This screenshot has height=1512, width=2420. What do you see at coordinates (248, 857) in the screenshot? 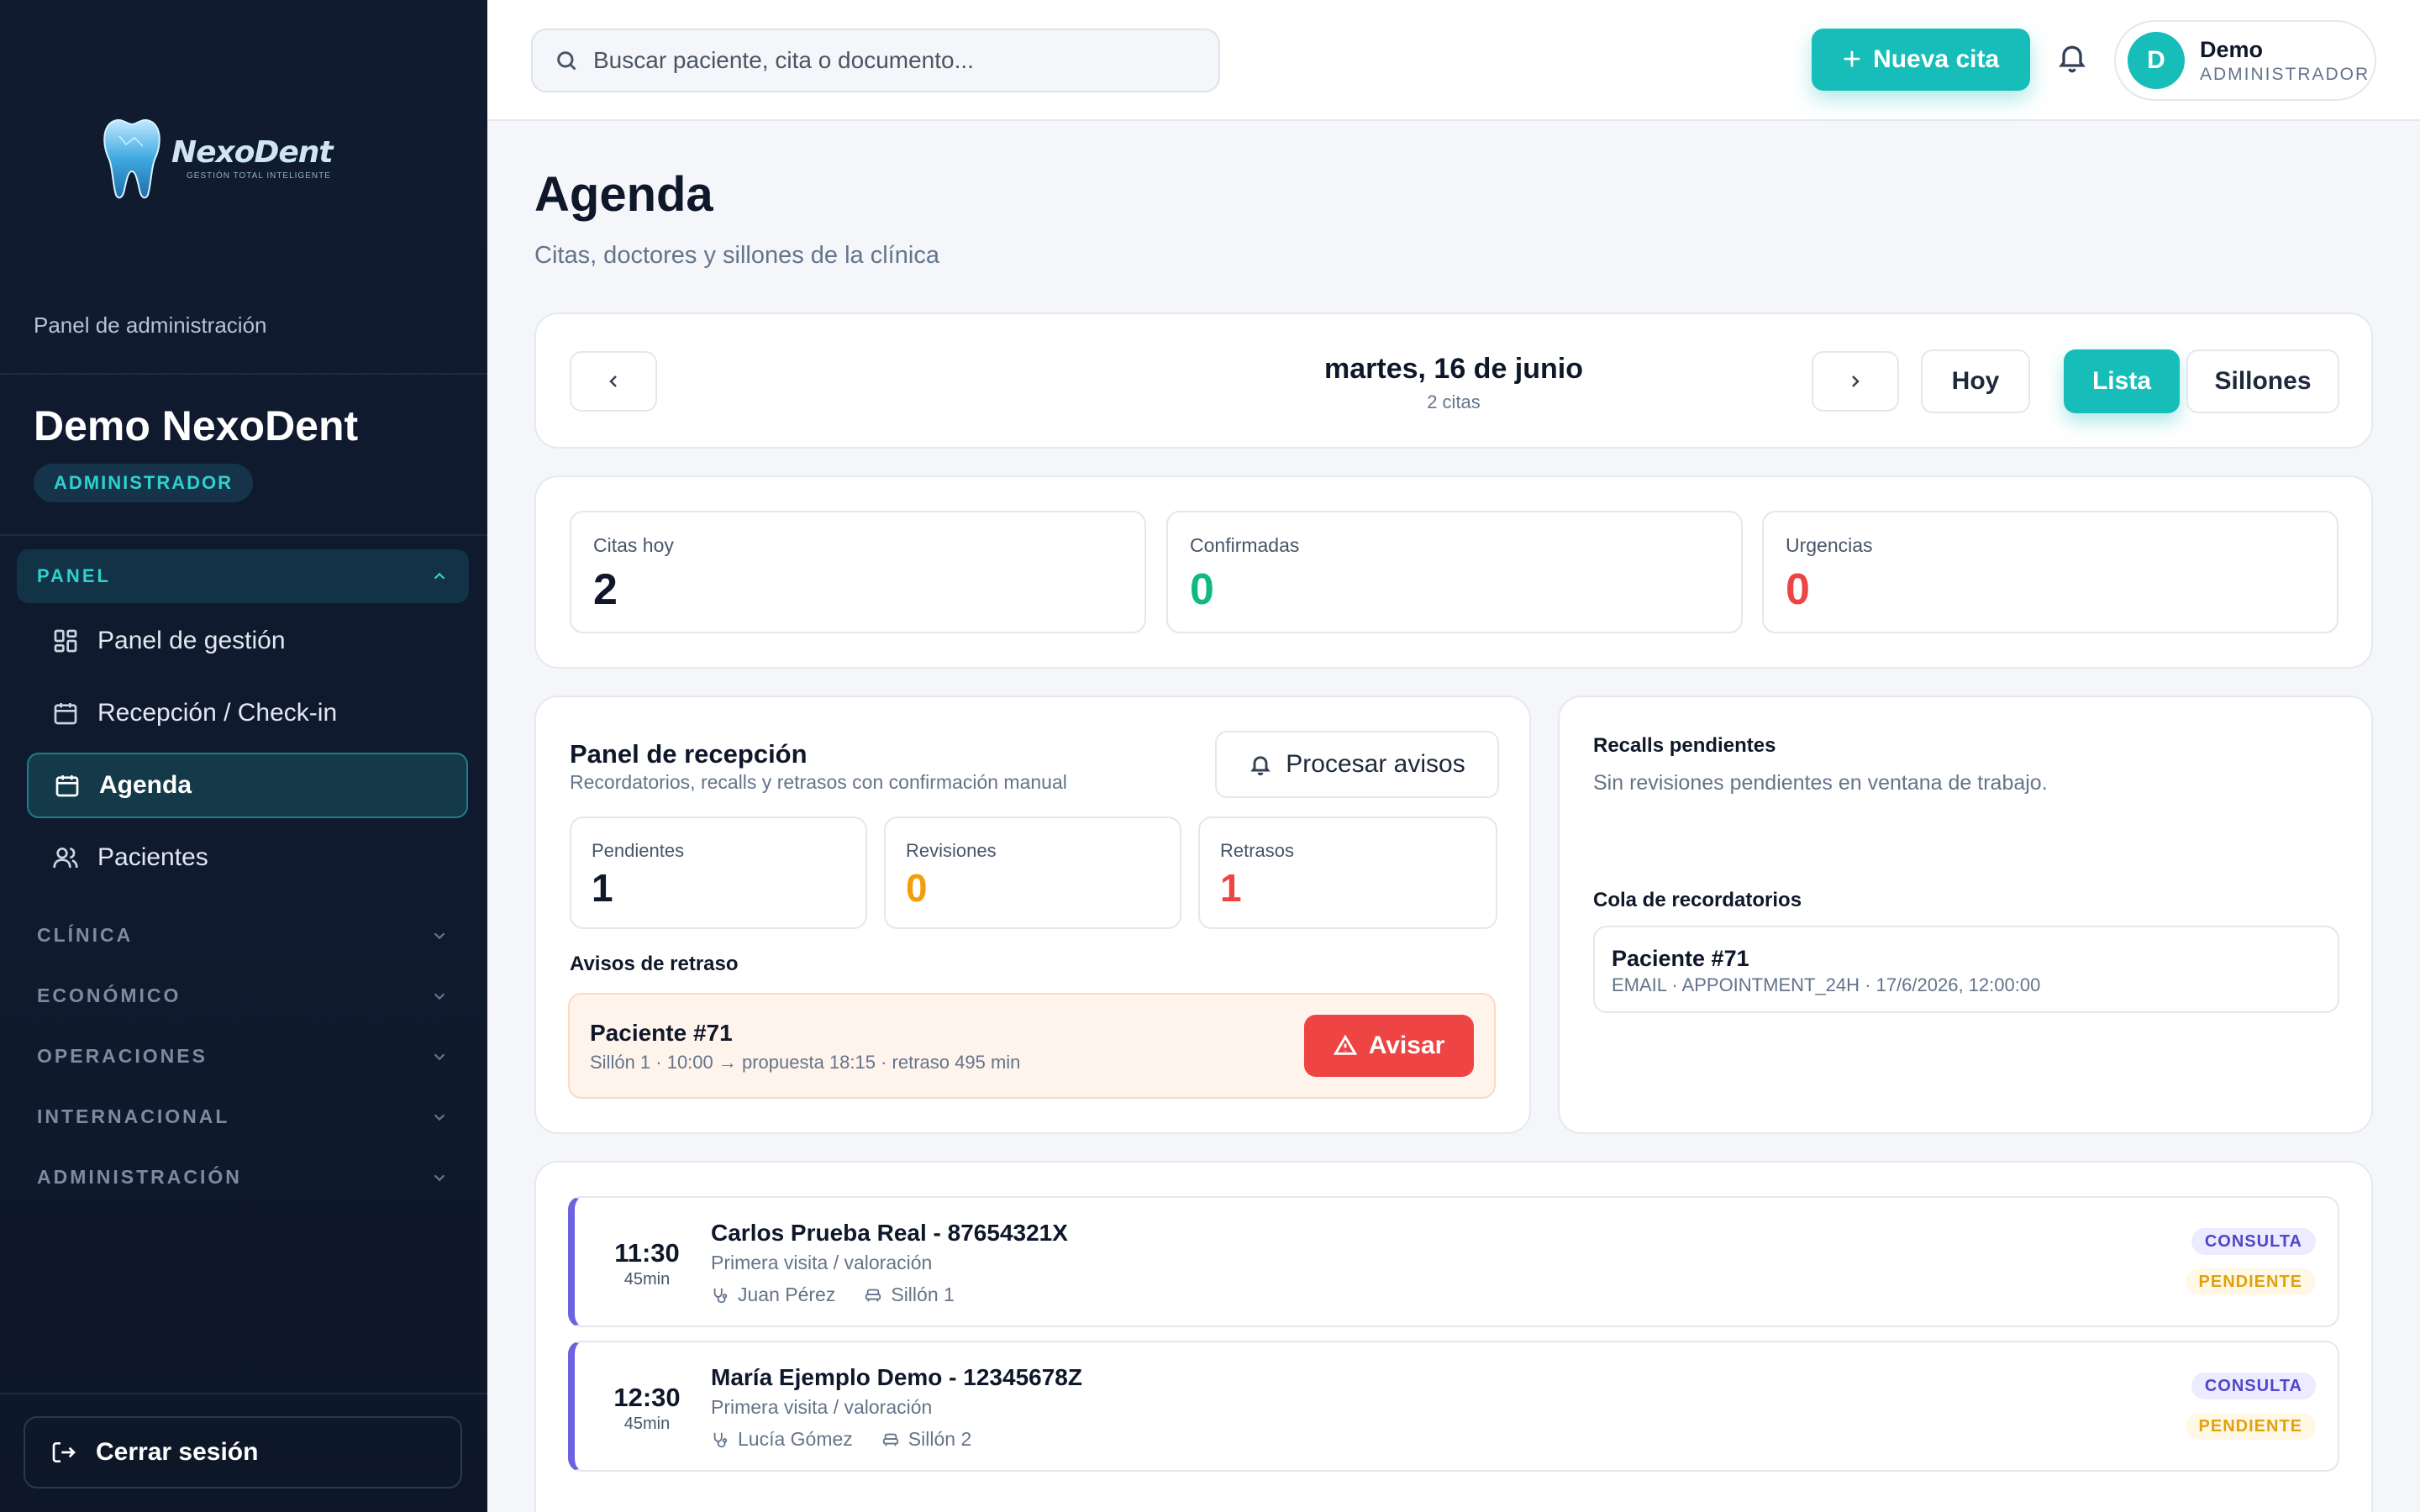
I see `sidebar-item-pacientes: Pacientes` at bounding box center [248, 857].